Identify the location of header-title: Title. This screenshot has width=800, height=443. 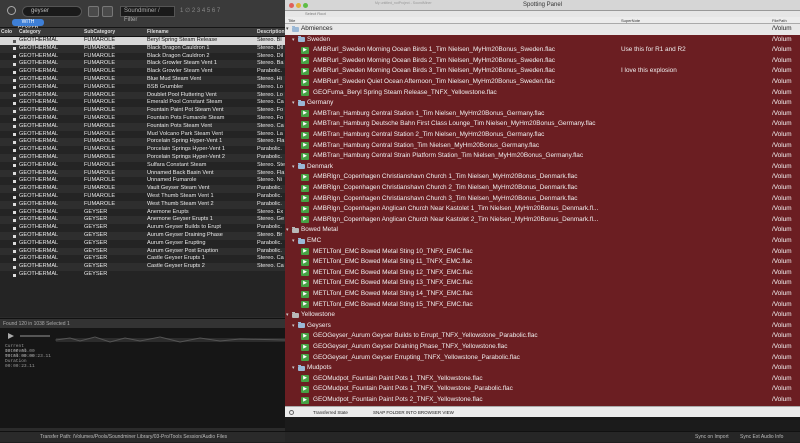
(291, 20).